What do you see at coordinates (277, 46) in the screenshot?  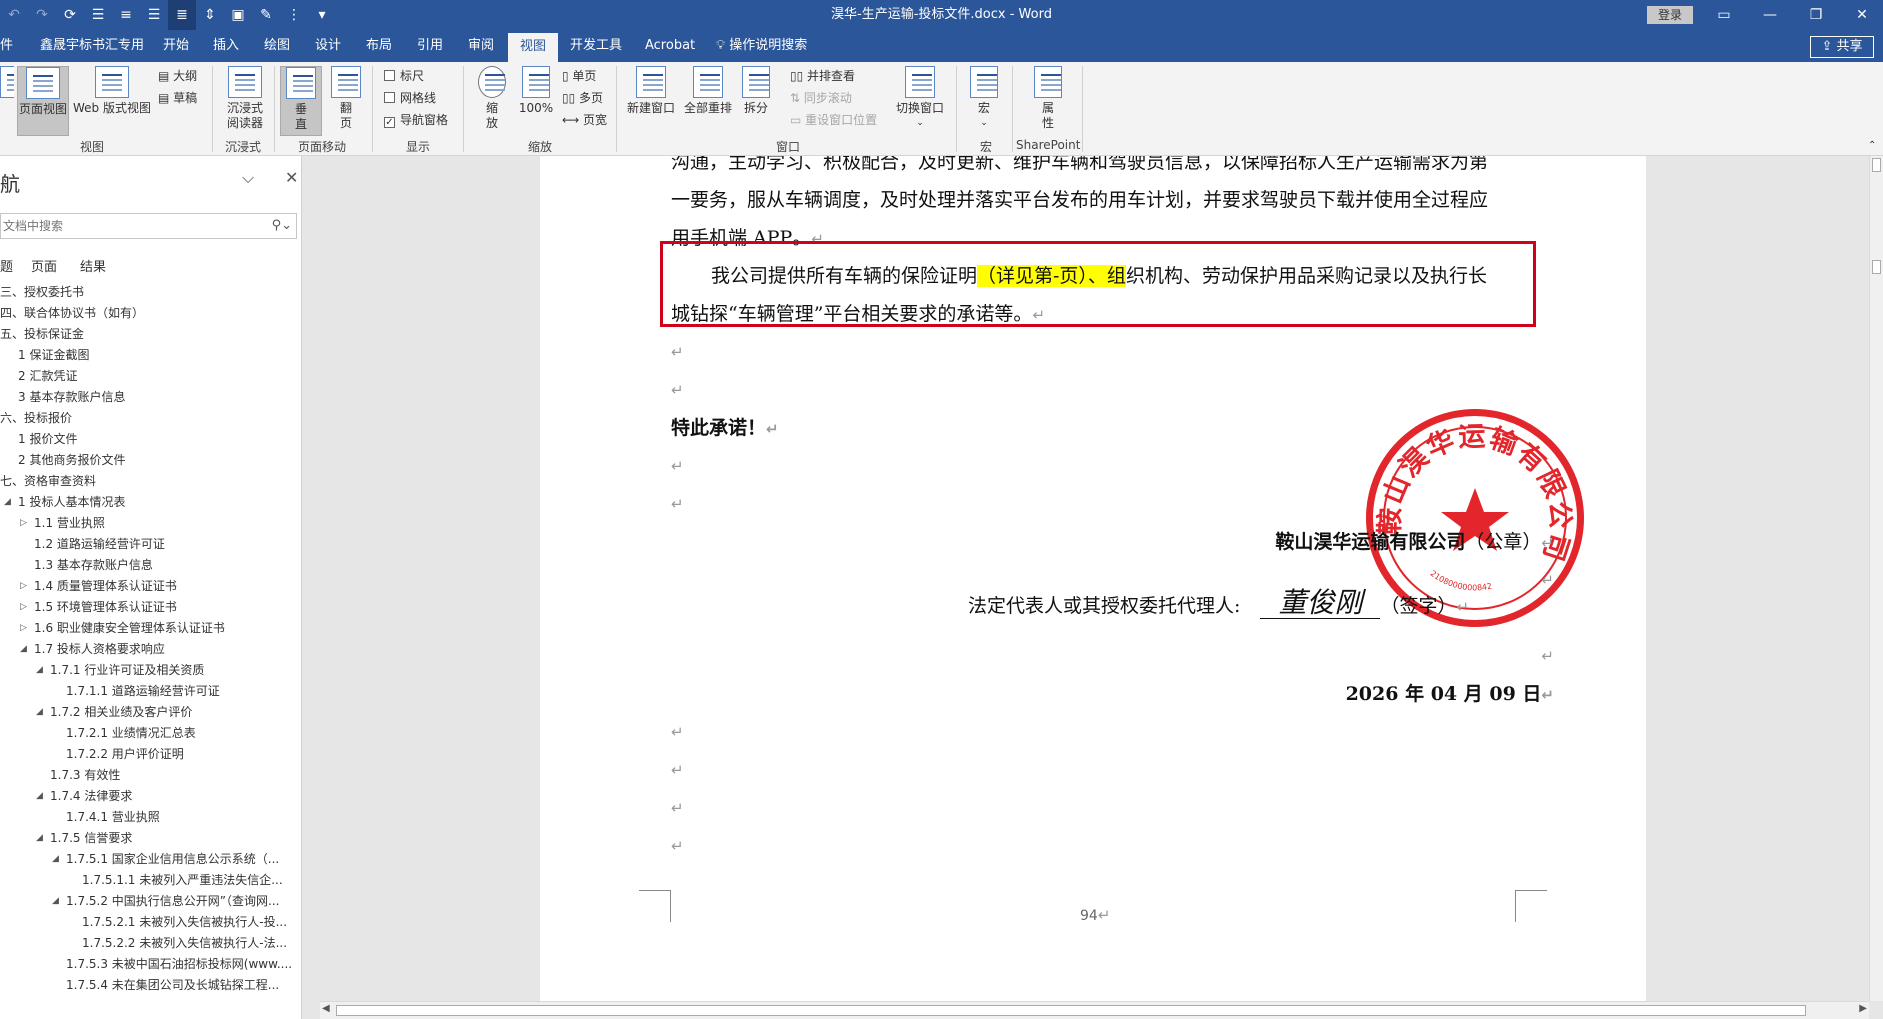 I see `tab-draw: 绘图` at bounding box center [277, 46].